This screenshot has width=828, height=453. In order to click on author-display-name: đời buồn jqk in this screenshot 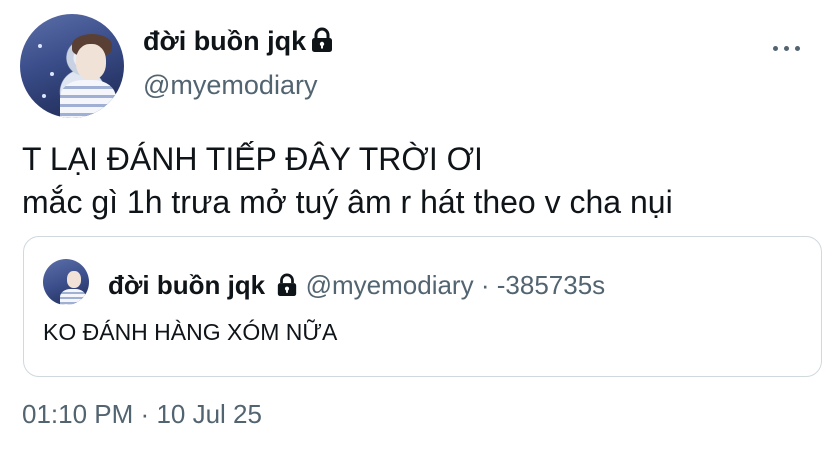, I will do `click(238, 42)`.